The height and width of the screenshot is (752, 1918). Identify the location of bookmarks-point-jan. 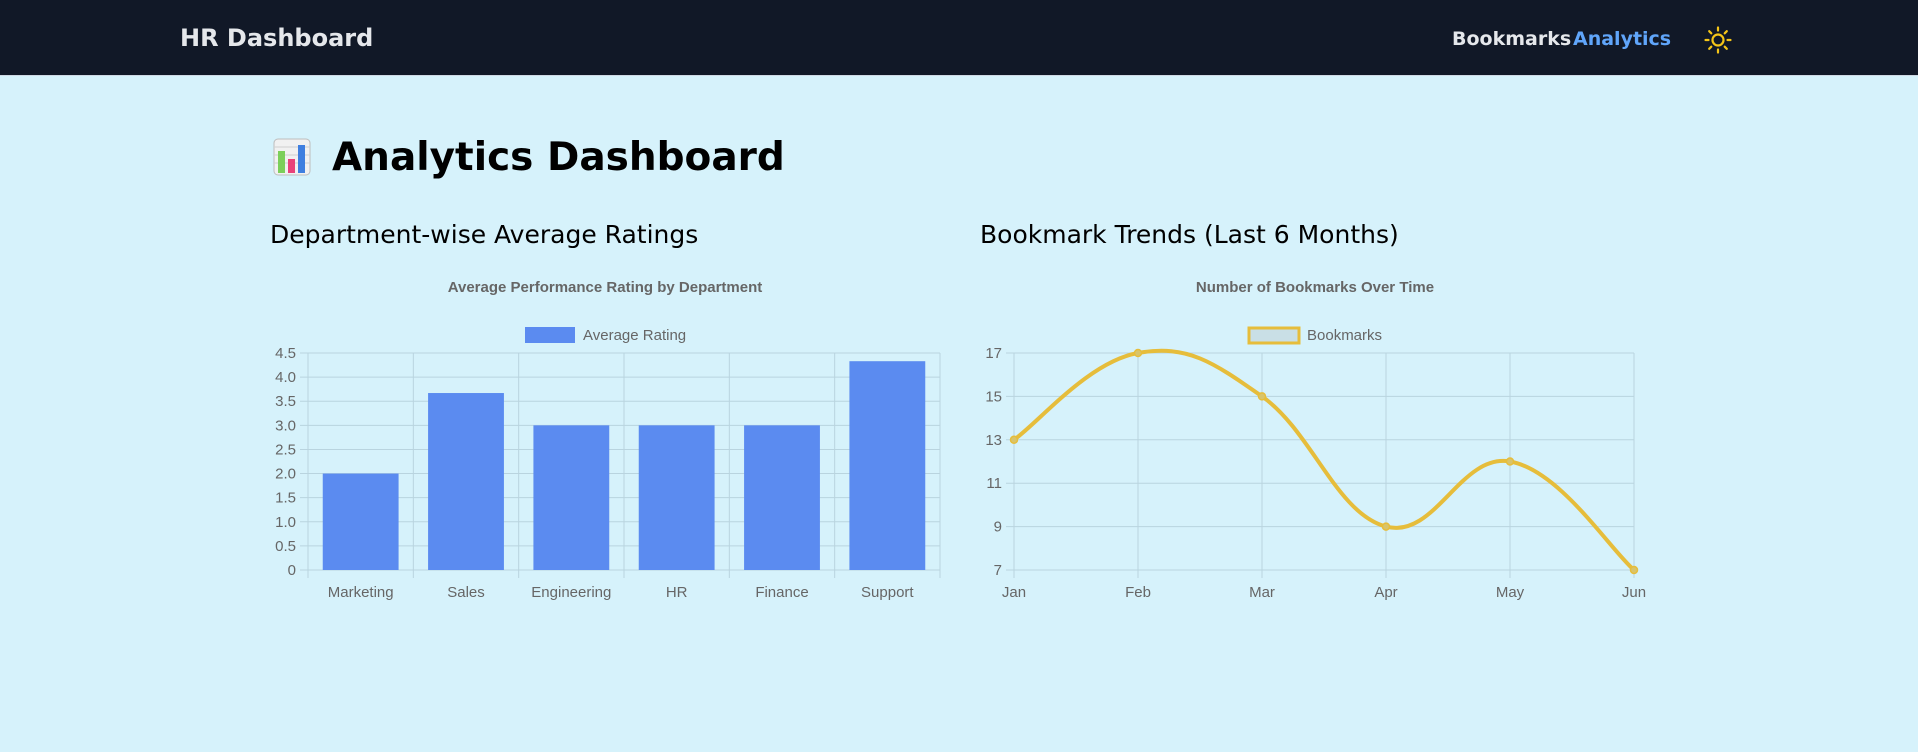
(1014, 440).